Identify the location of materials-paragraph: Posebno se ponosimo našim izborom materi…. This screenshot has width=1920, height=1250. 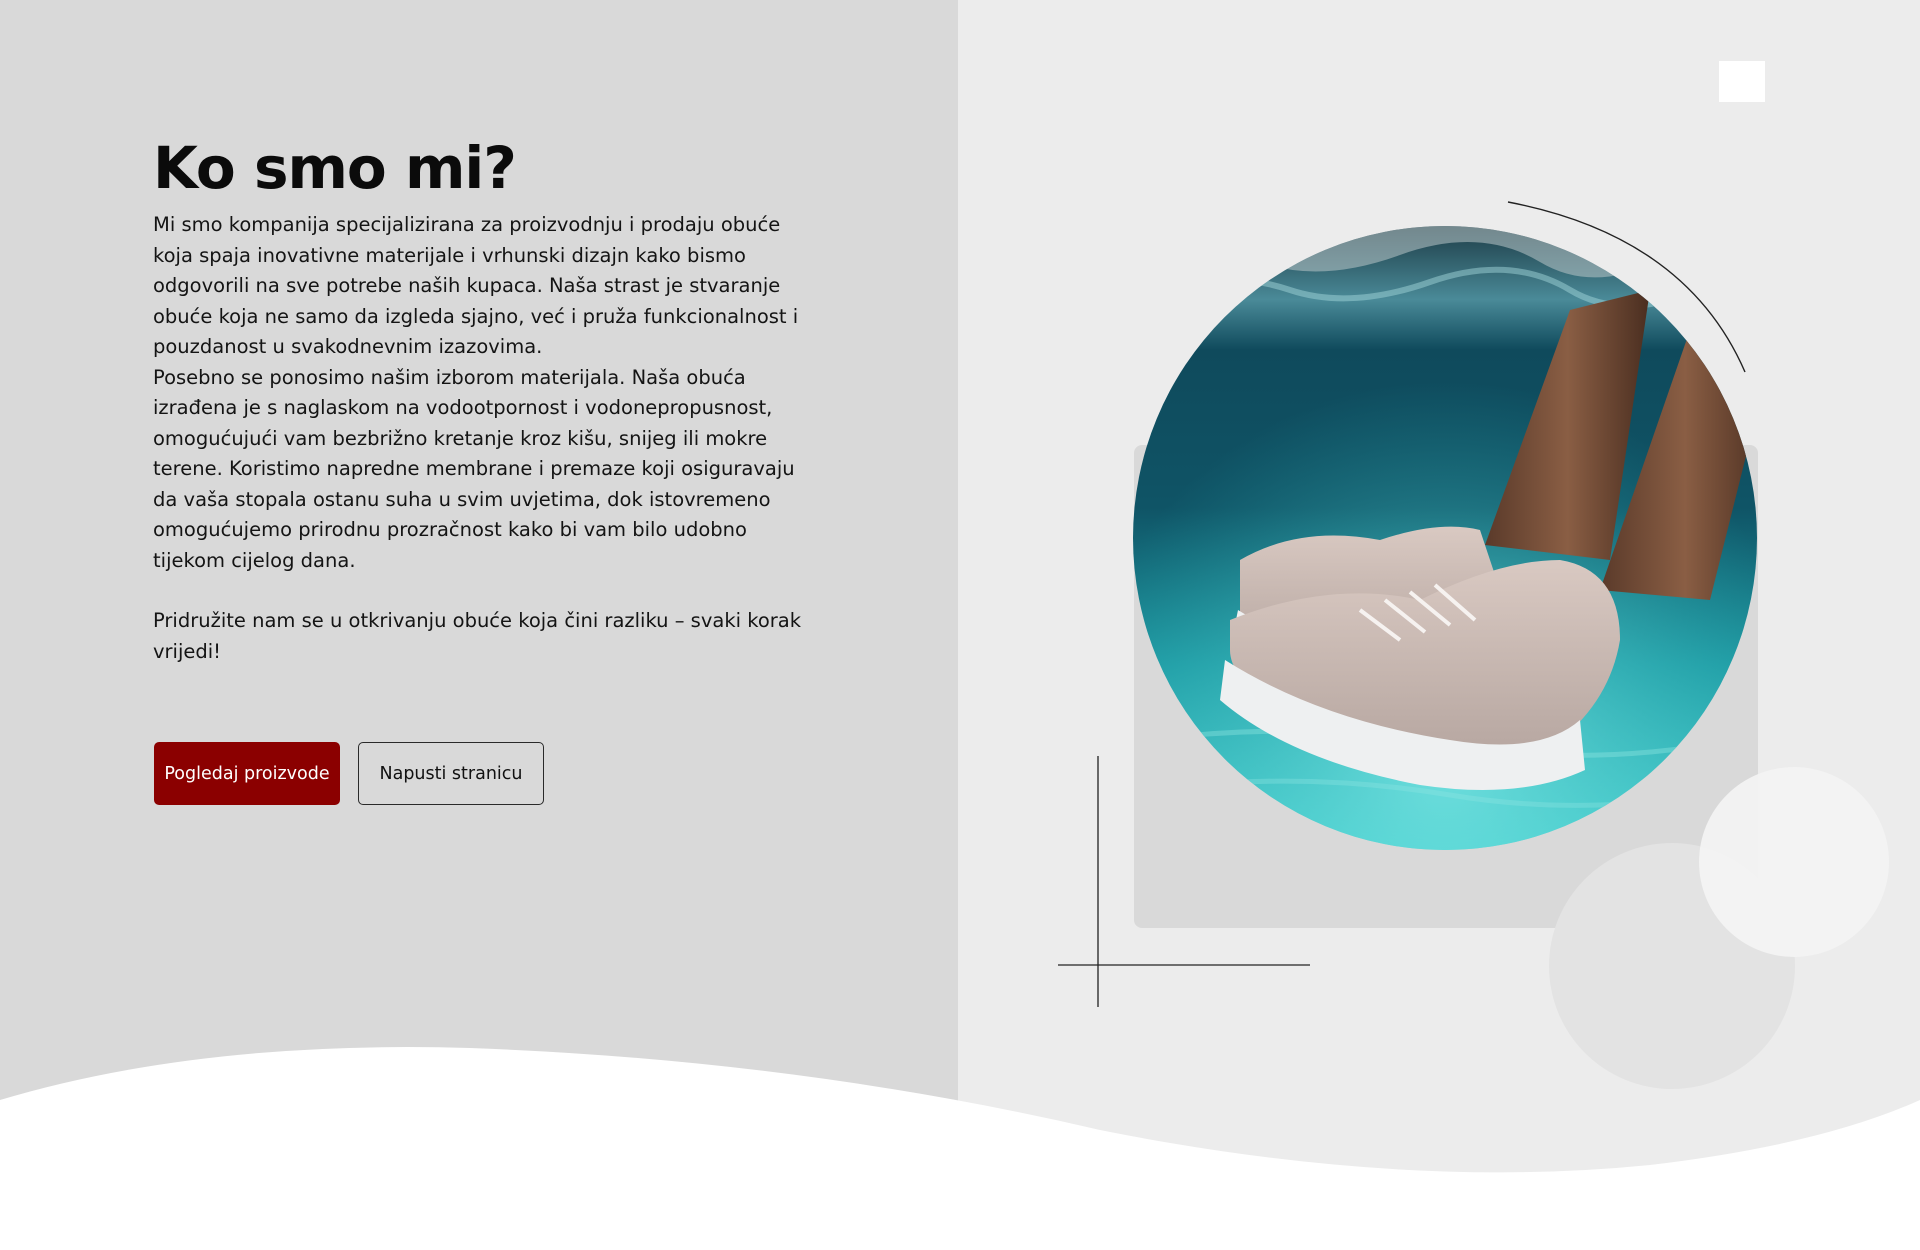
(474, 468).